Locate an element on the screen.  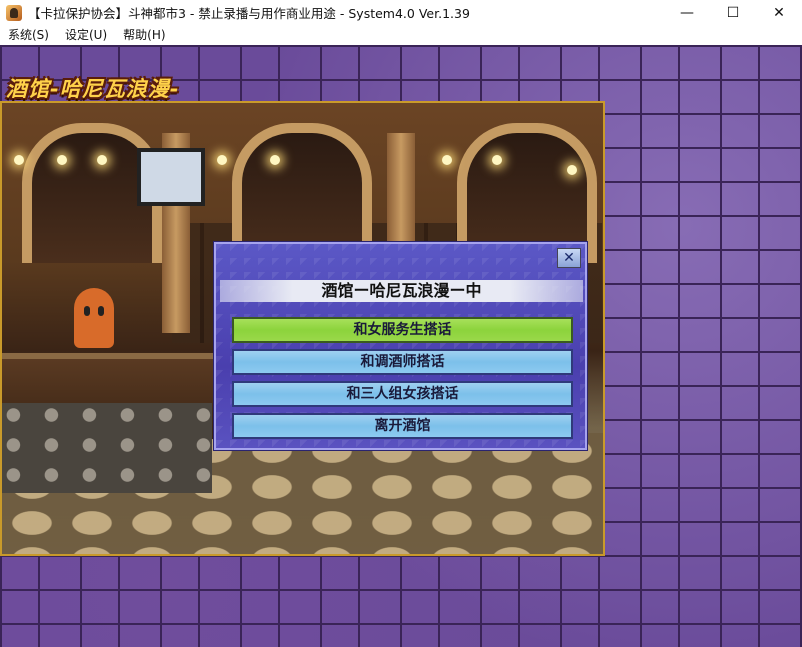
maximize-button: ☐ is located at coordinates (733, 12).